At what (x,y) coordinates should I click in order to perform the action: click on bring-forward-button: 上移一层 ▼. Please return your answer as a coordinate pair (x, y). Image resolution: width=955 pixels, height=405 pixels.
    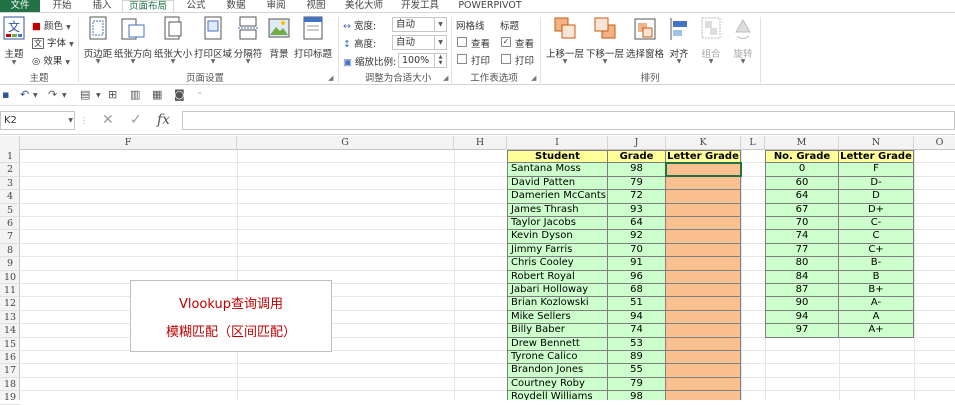
    Looking at the image, I should click on (565, 40).